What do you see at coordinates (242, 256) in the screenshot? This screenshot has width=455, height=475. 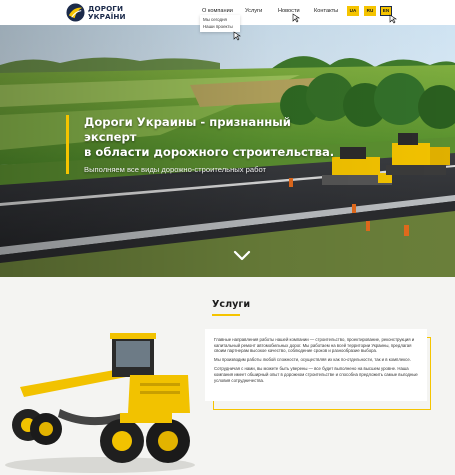 I see `chevron-down-icon` at bounding box center [242, 256].